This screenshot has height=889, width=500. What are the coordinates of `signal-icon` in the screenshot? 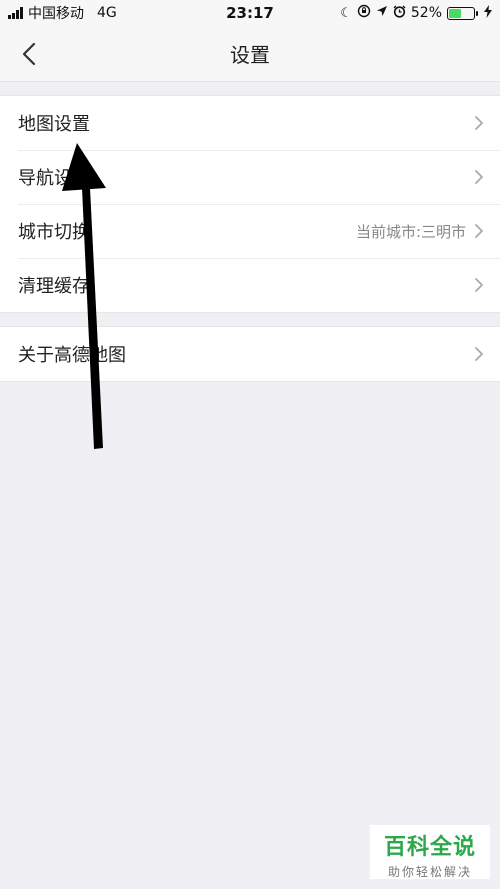 It's located at (15, 13).